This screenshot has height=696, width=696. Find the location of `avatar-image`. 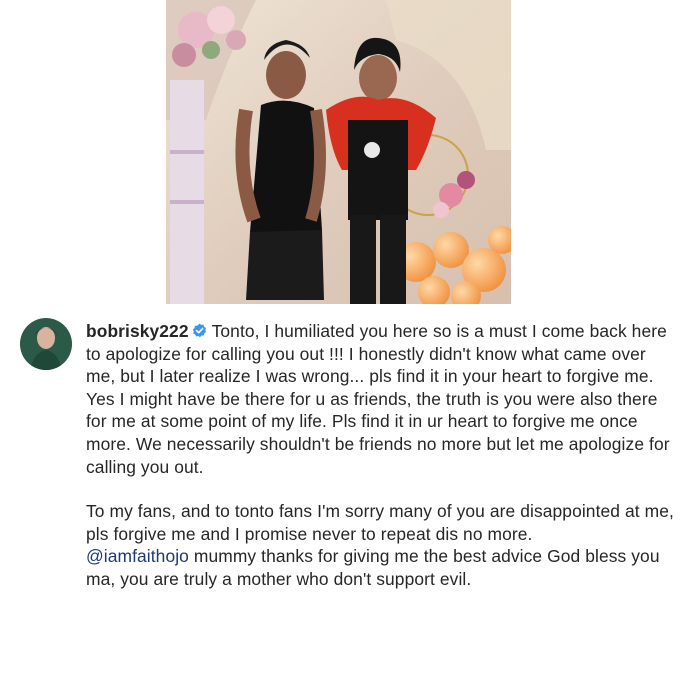

avatar-image is located at coordinates (46, 344).